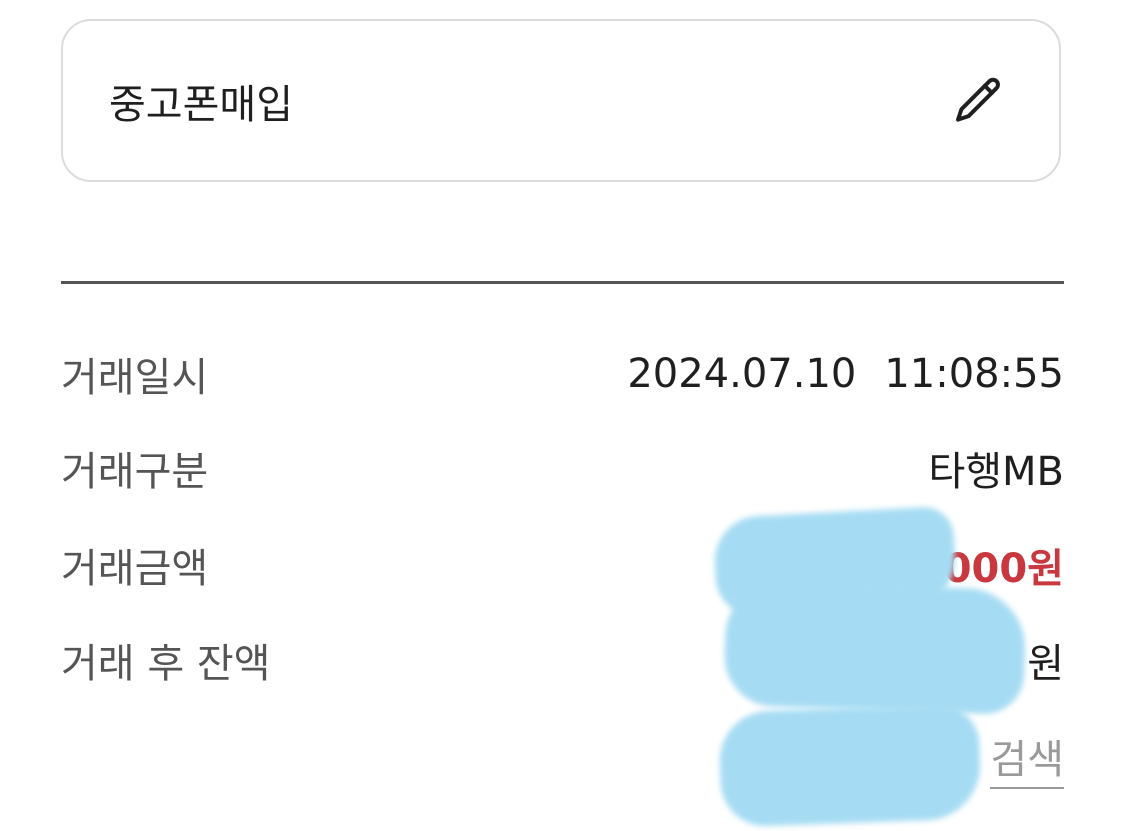  What do you see at coordinates (1003, 569) in the screenshot?
I see `detail-value-amount: 000원` at bounding box center [1003, 569].